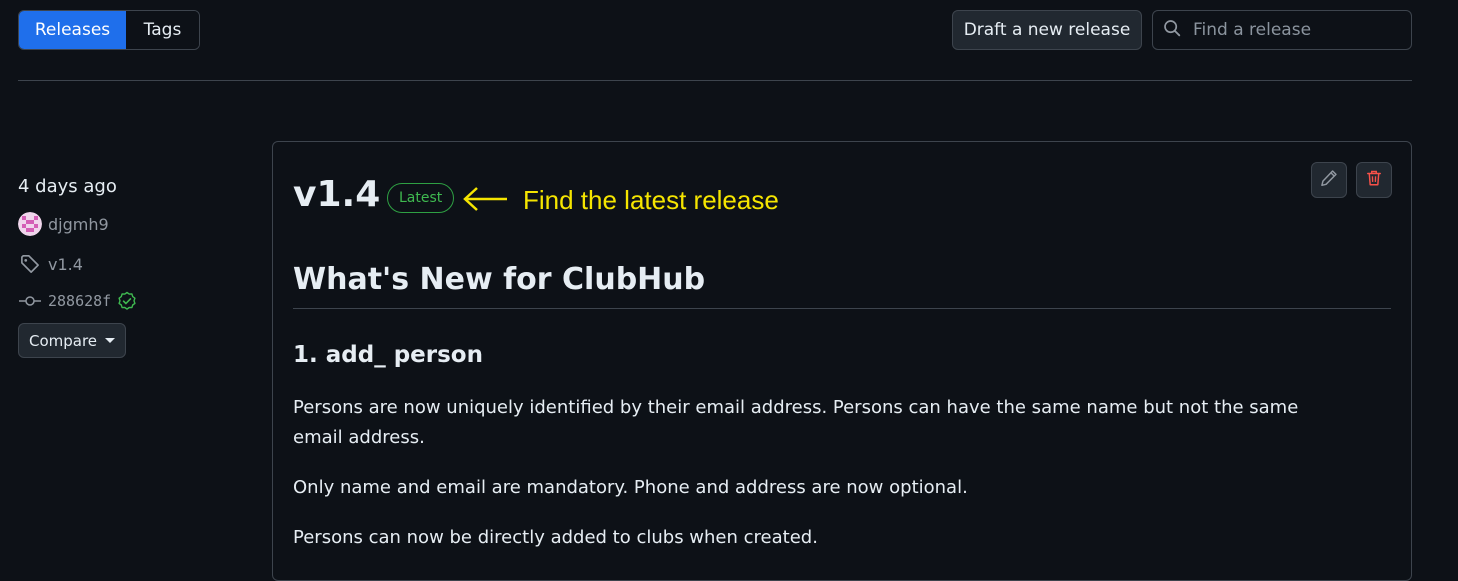 Image resolution: width=1458 pixels, height=581 pixels. Describe the element at coordinates (651, 200) in the screenshot. I see `annotation-text: Find the latest release` at that location.